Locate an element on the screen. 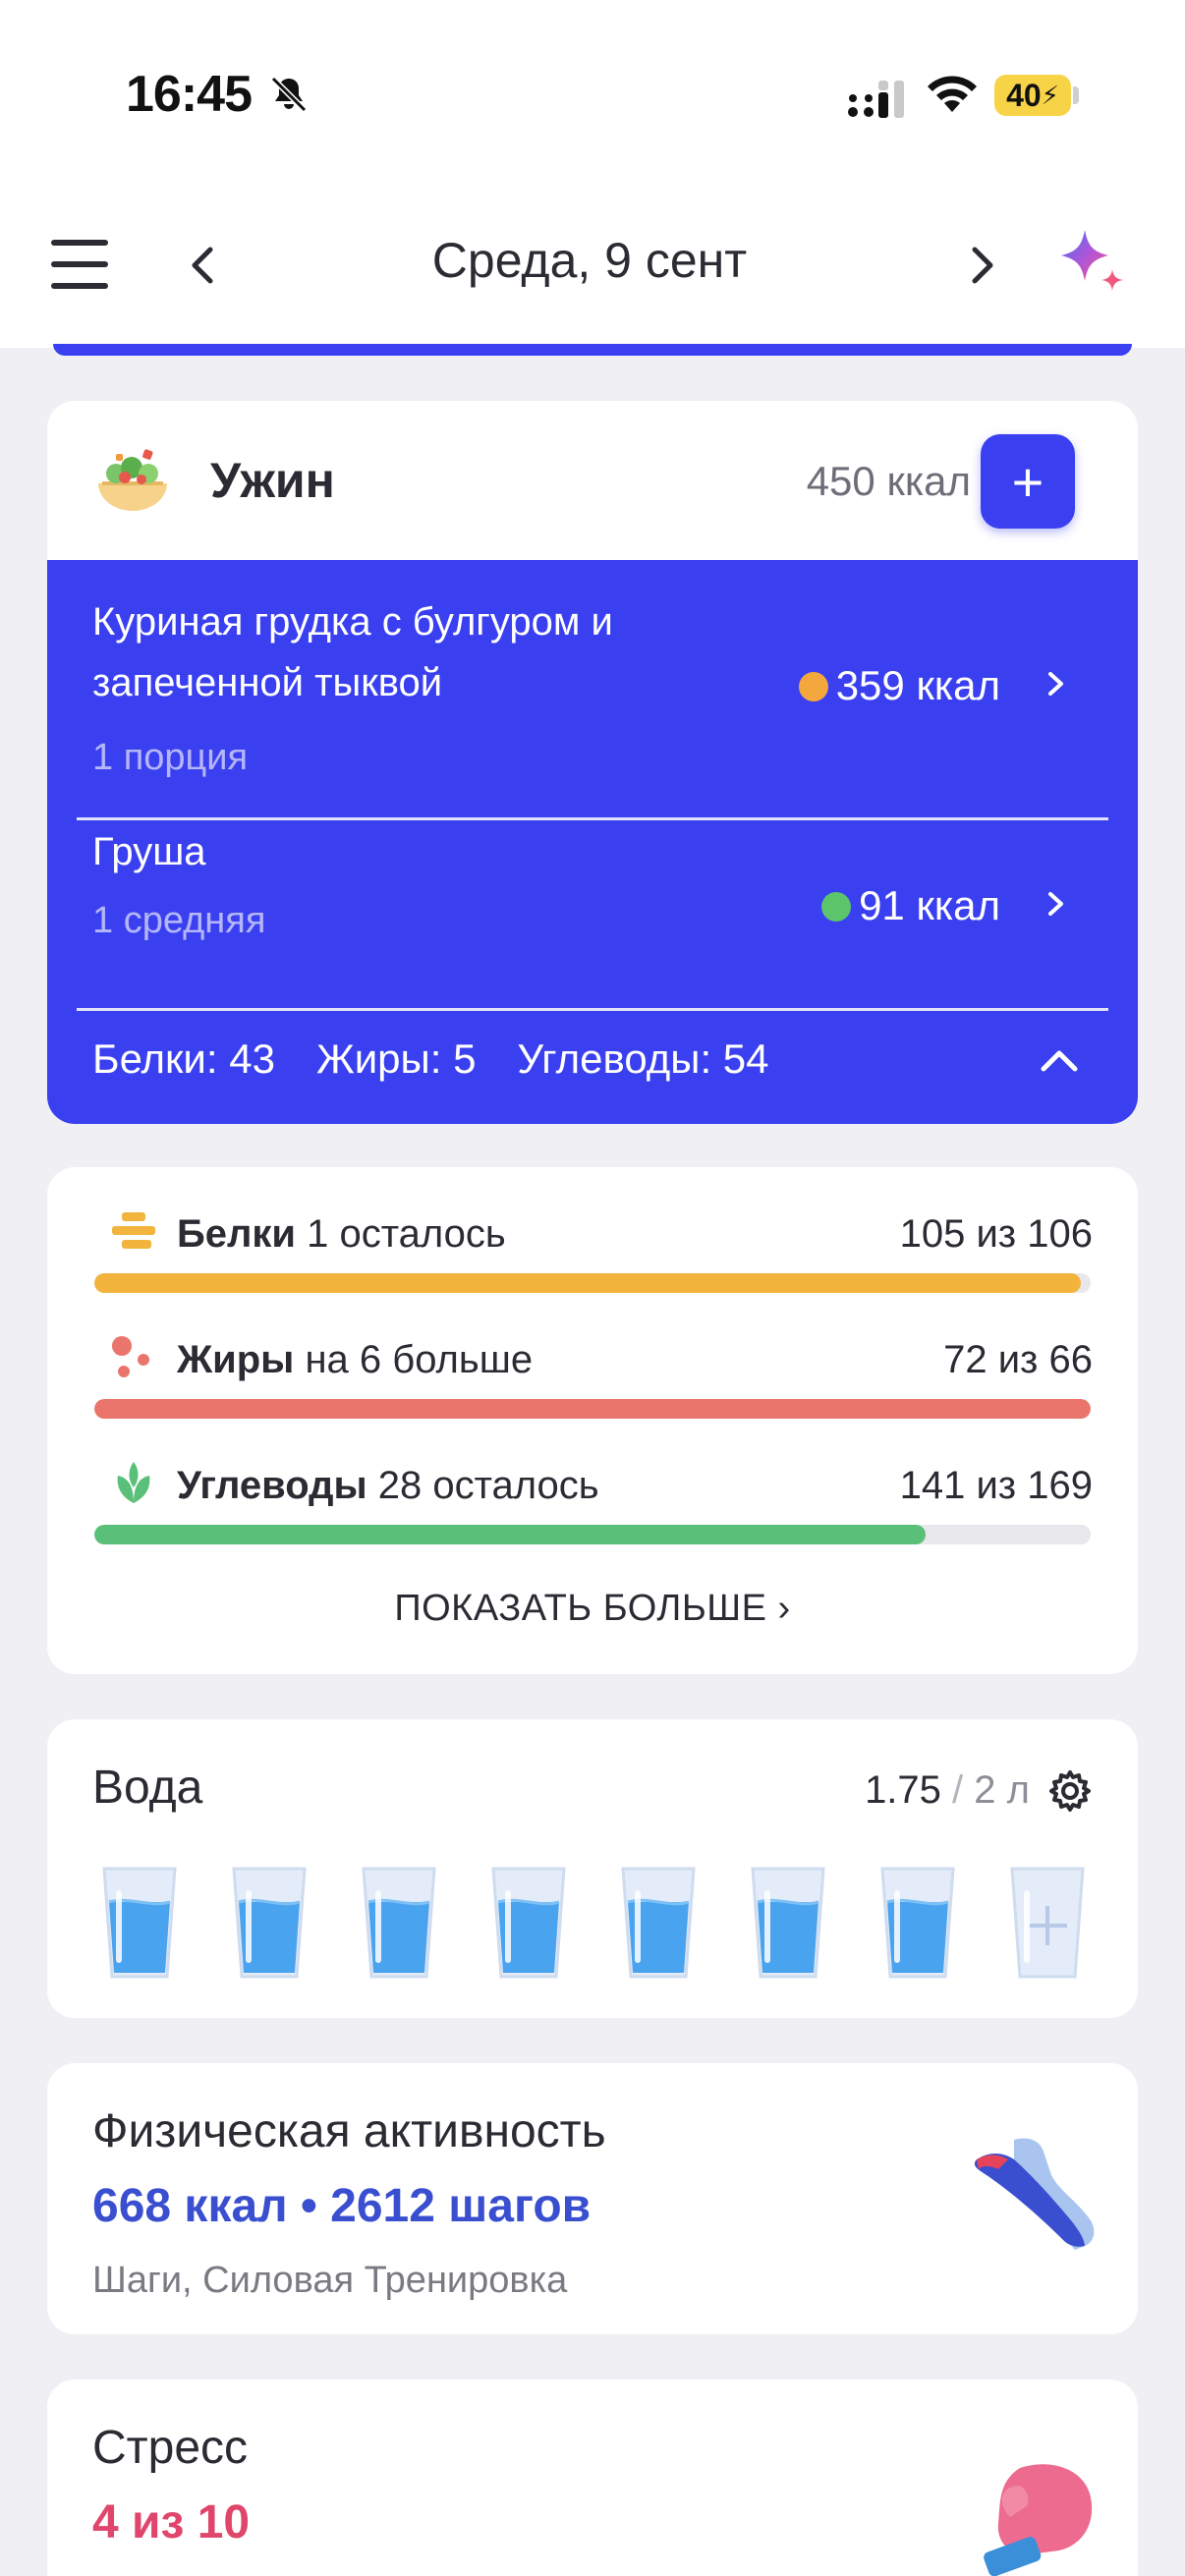 This screenshot has width=1185, height=2576. food-kcal: 91 ккал is located at coordinates (882, 905).